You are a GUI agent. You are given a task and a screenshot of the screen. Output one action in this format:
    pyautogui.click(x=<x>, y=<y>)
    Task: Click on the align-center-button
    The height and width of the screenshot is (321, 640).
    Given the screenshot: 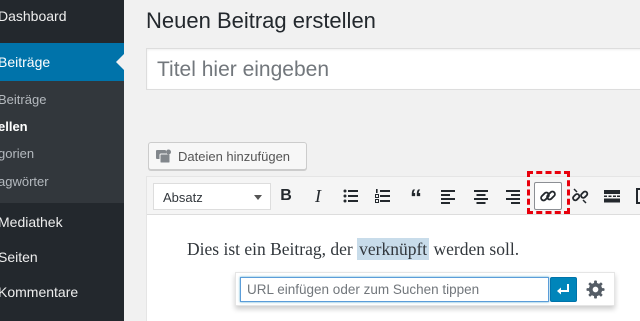 What is the action you would take?
    pyautogui.click(x=481, y=196)
    